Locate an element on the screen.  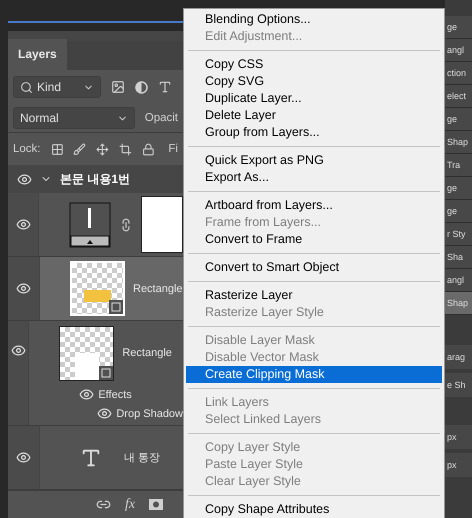
crop-icon is located at coordinates (125, 149).